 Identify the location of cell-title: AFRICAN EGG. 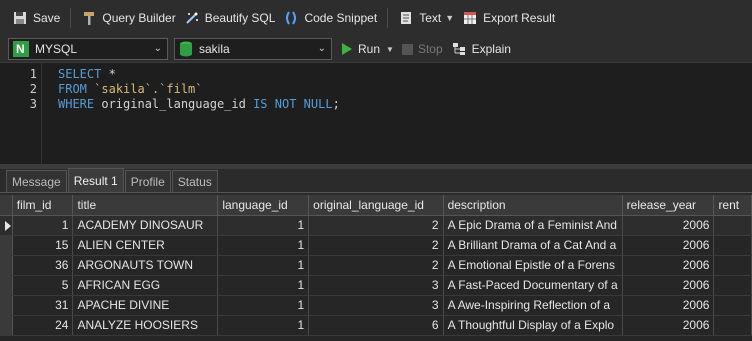
(145, 285).